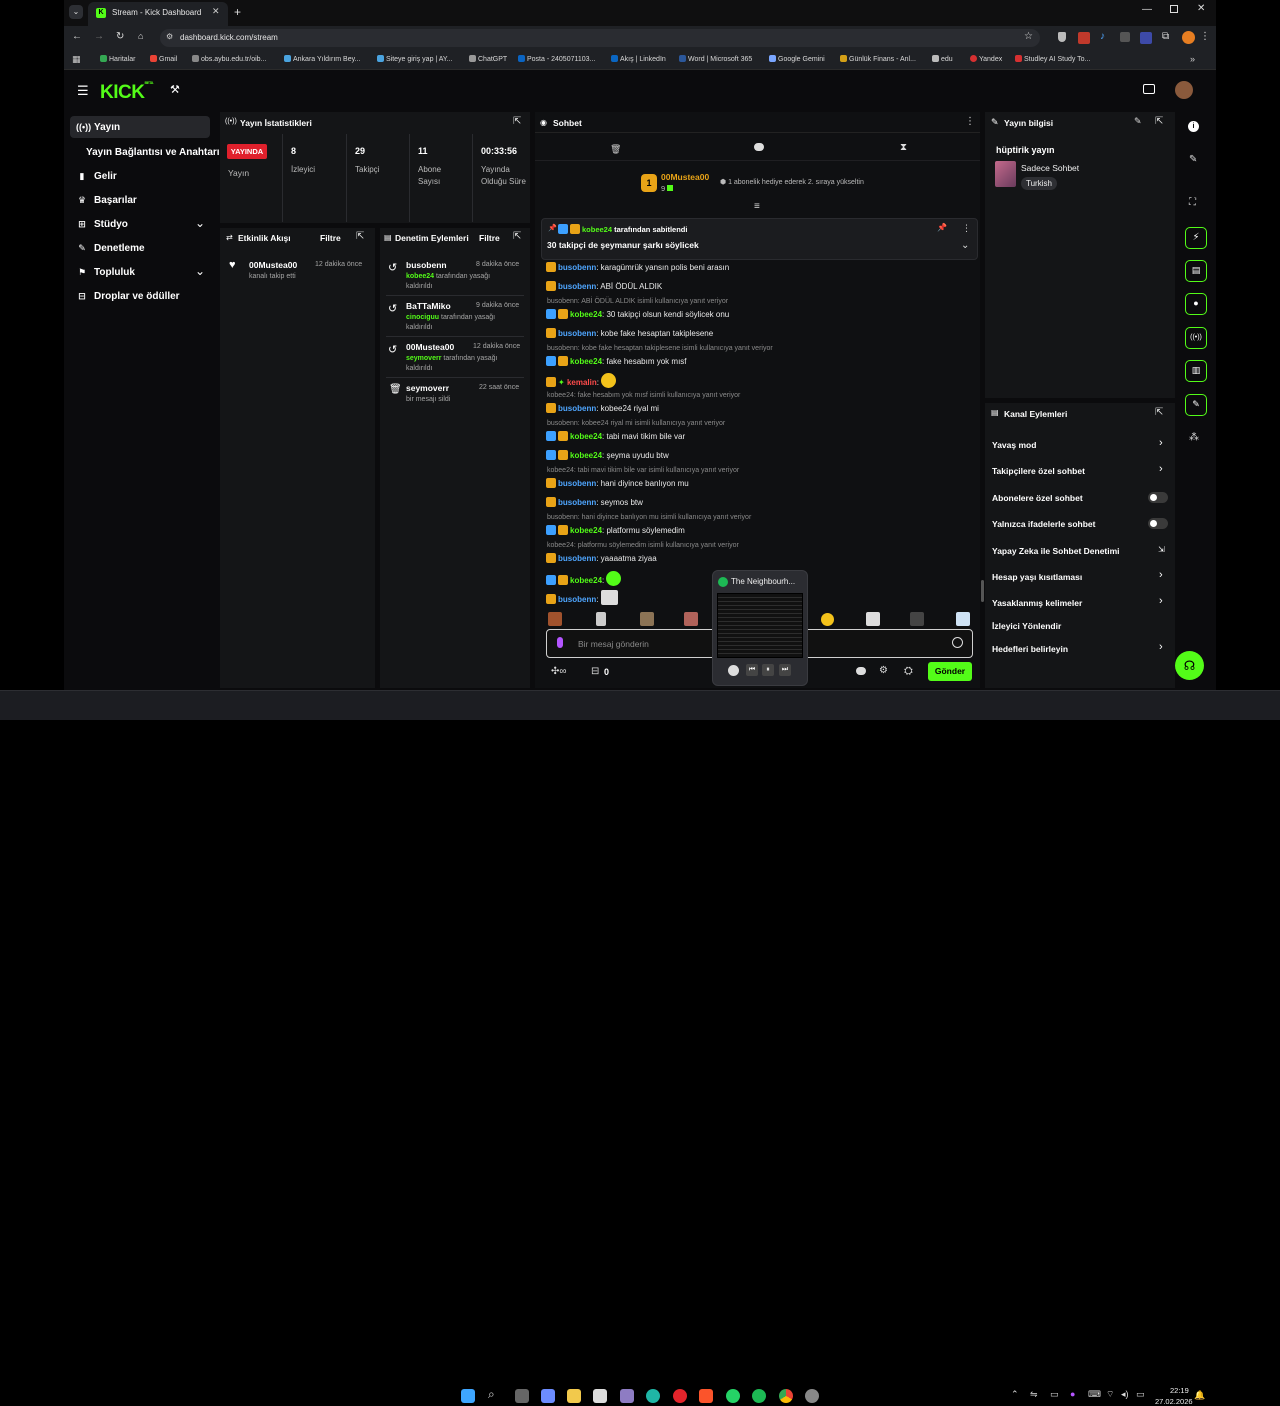 This screenshot has width=1280, height=1406. What do you see at coordinates (1196, 371) in the screenshot?
I see `list-button: ▥` at bounding box center [1196, 371].